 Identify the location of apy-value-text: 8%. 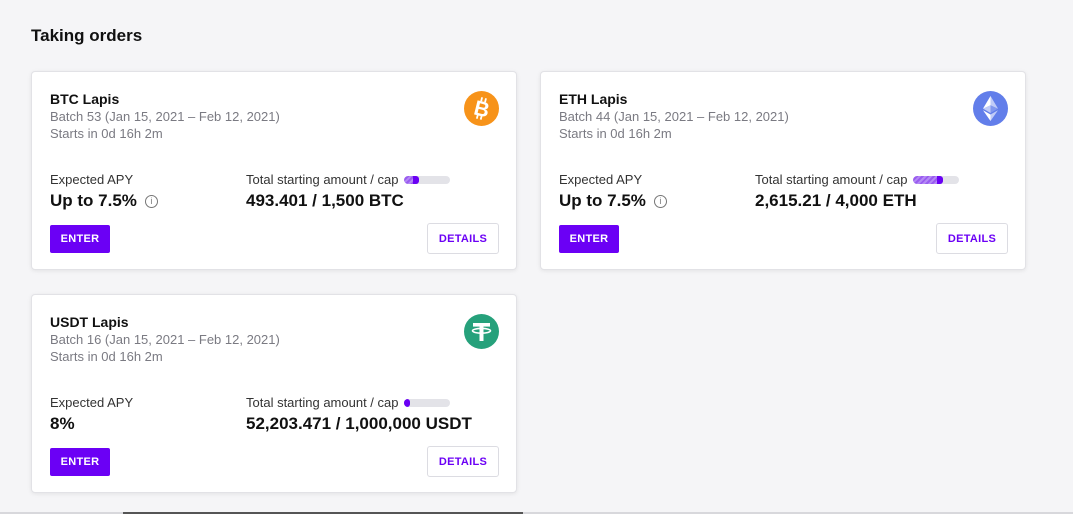
(62, 423).